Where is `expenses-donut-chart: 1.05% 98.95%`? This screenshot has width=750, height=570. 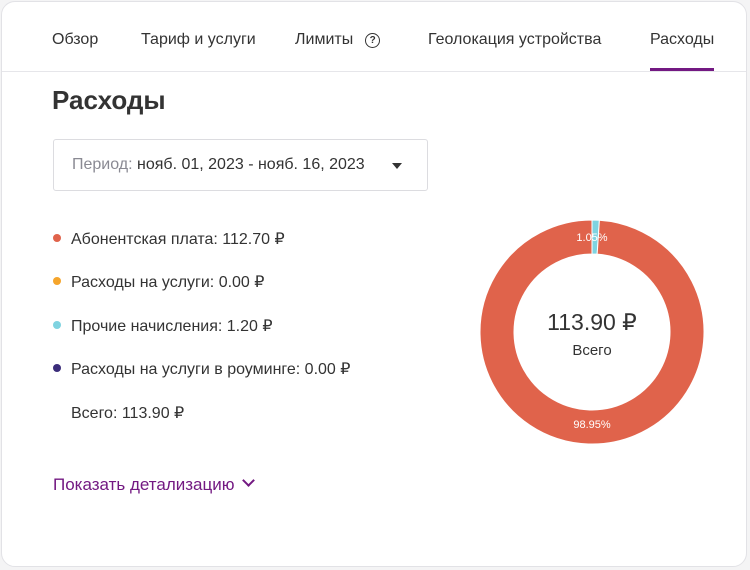
expenses-donut-chart: 1.05% 98.95% is located at coordinates (592, 332).